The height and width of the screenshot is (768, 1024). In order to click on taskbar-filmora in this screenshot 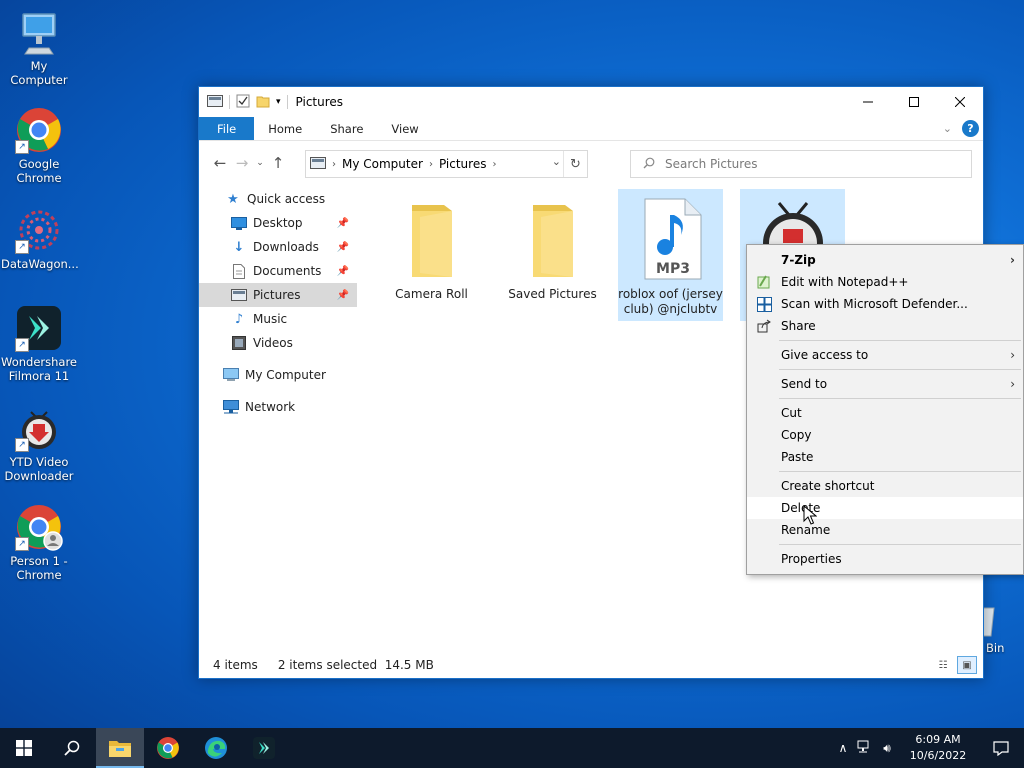, I will do `click(264, 748)`.